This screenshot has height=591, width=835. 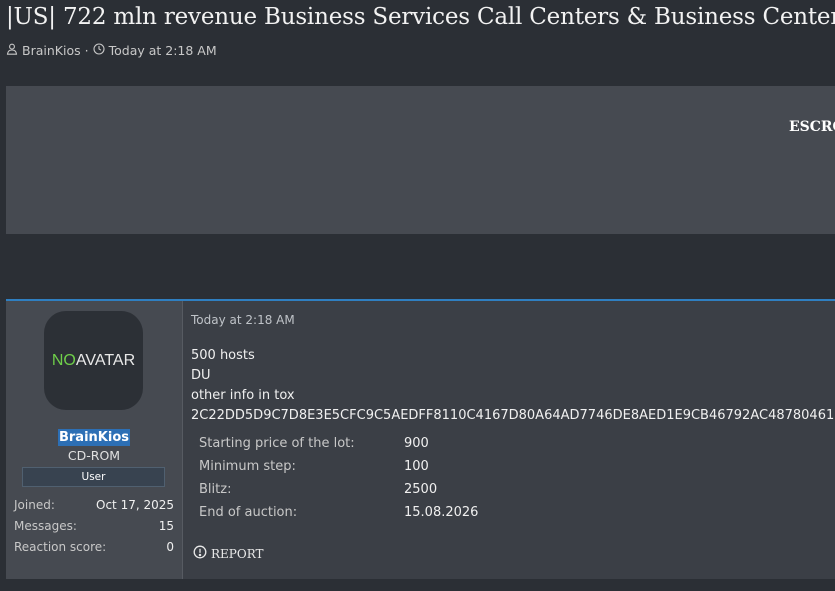 What do you see at coordinates (34, 505) in the screenshot?
I see `stat-label: Joined:` at bounding box center [34, 505].